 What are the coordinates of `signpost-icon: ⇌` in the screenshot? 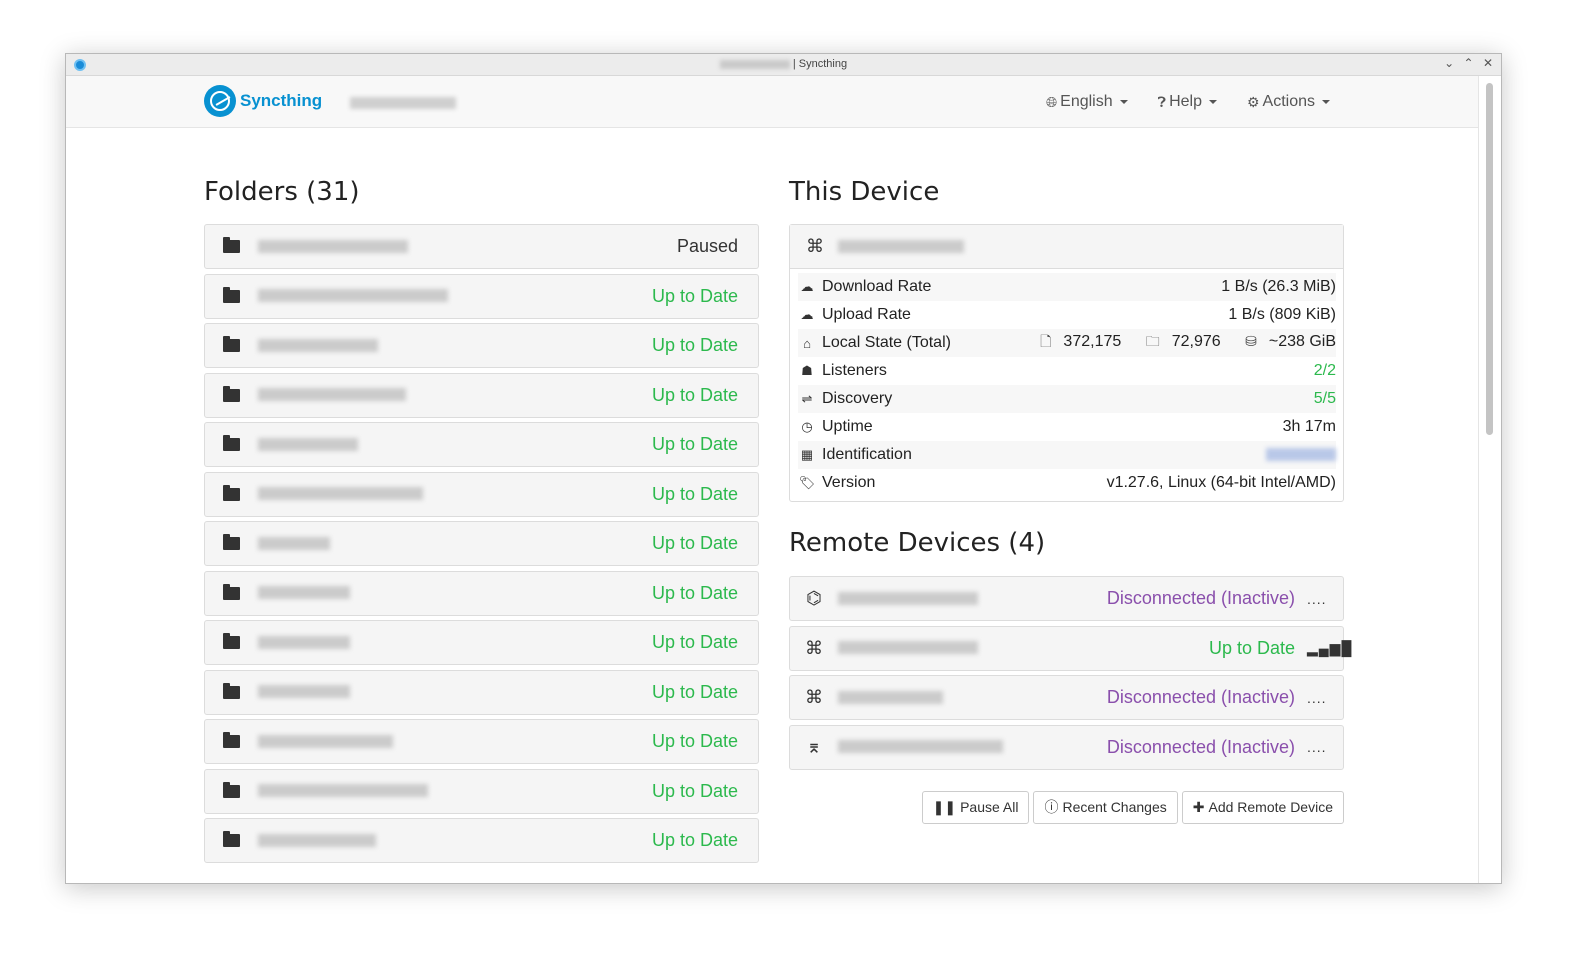 It's located at (807, 398).